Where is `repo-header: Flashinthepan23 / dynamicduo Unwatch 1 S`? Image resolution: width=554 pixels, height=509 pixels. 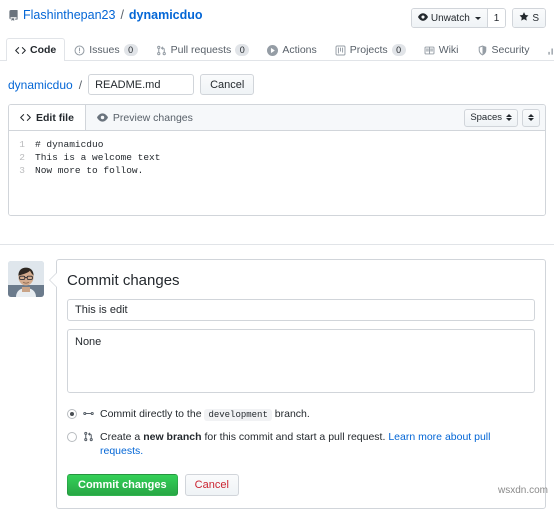
repo-header: Flashinthepan23 / dynamicduo Unwatch 1 S is located at coordinates (277, 14).